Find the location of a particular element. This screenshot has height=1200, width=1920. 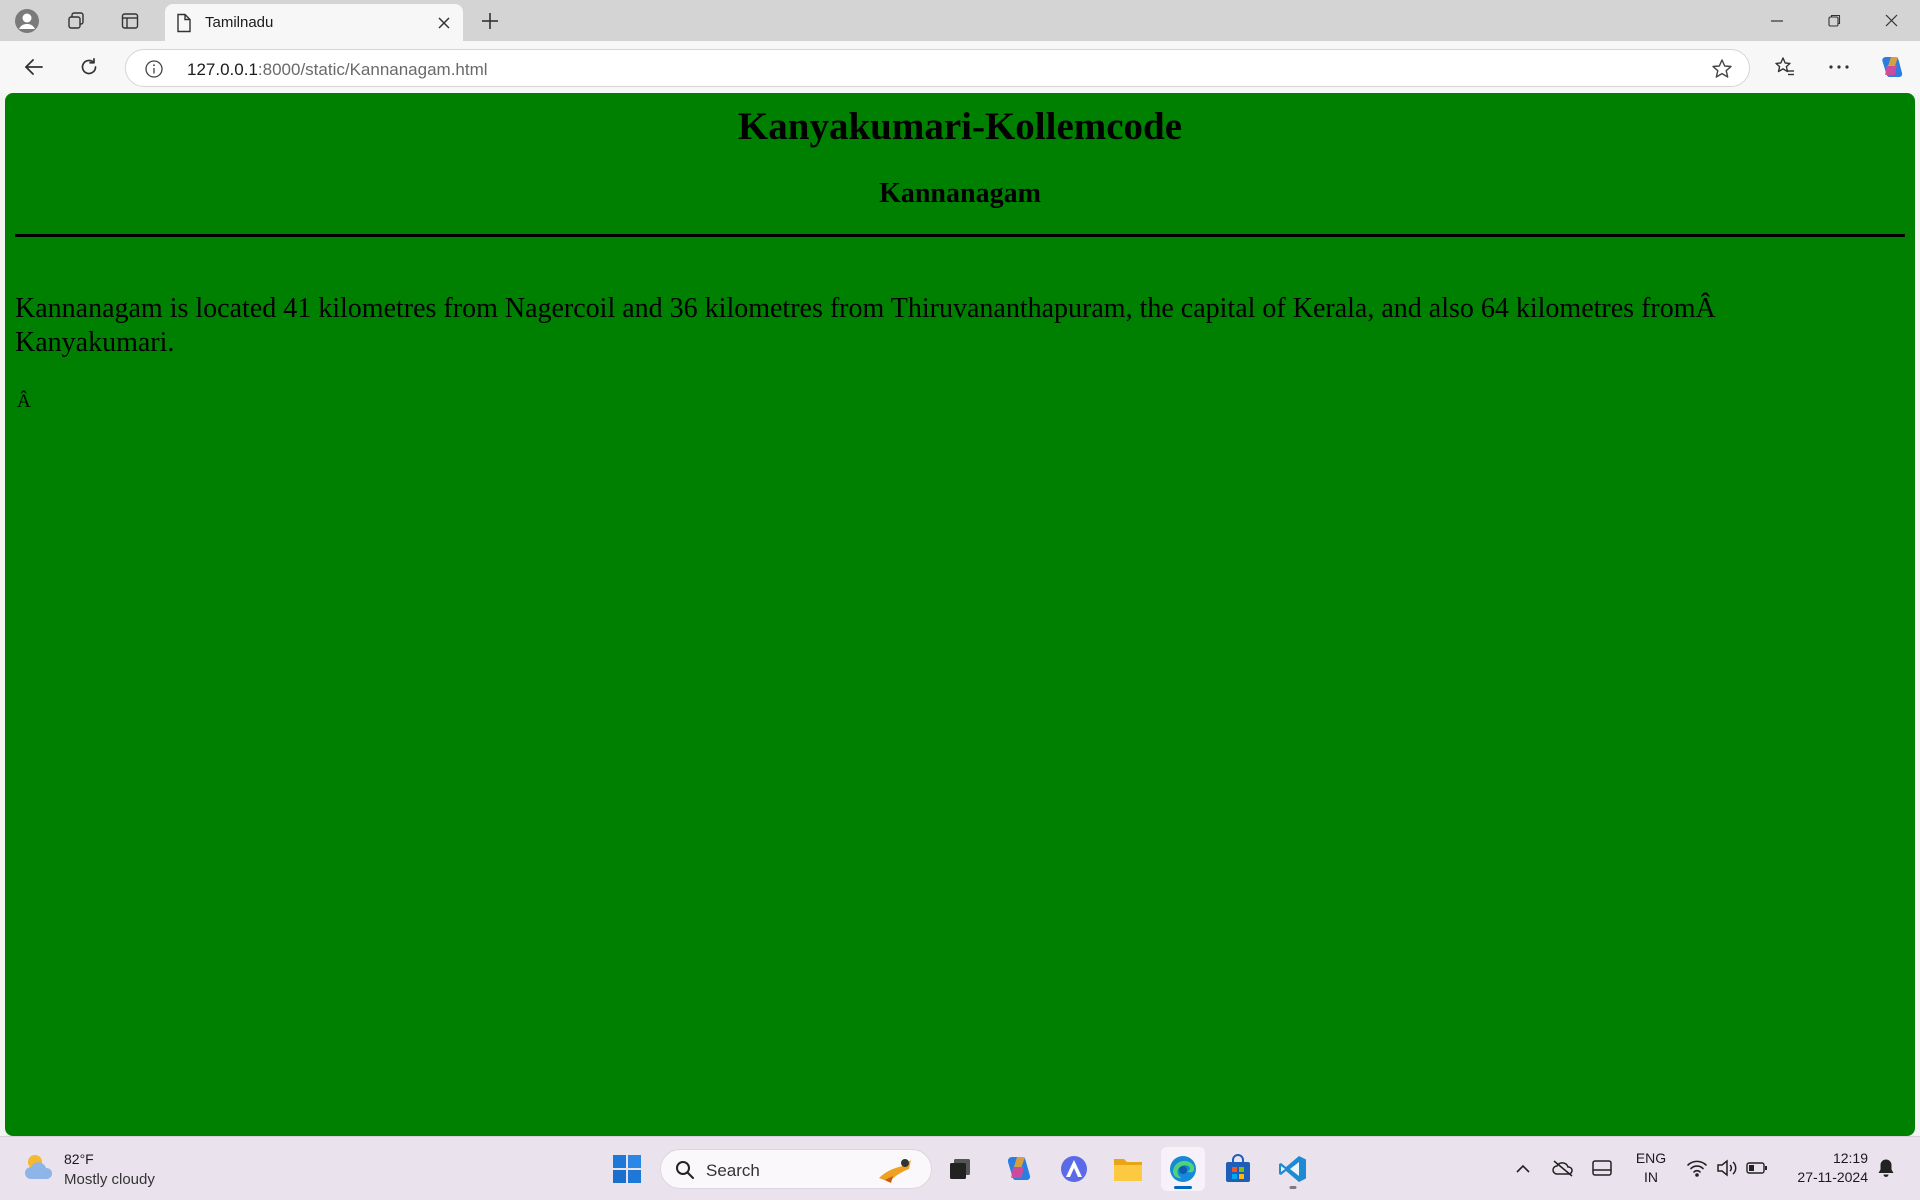

notification-center is located at coordinates (1886, 1168).